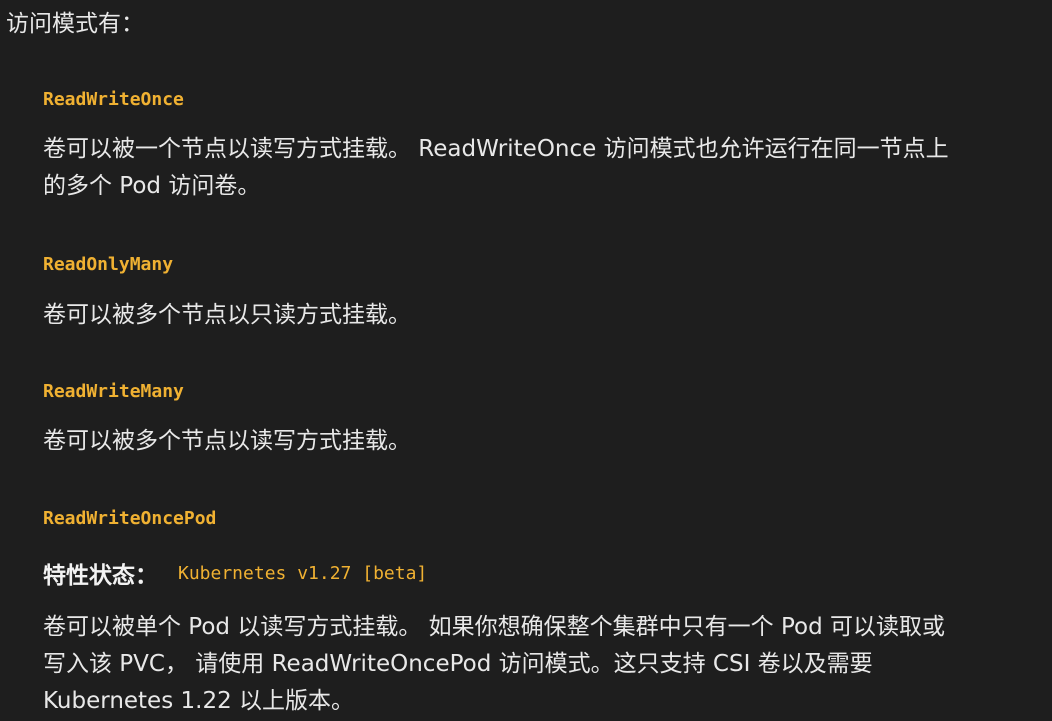 The image size is (1052, 721). I want to click on feature-state-label: 特性状态：, so click(100, 576).